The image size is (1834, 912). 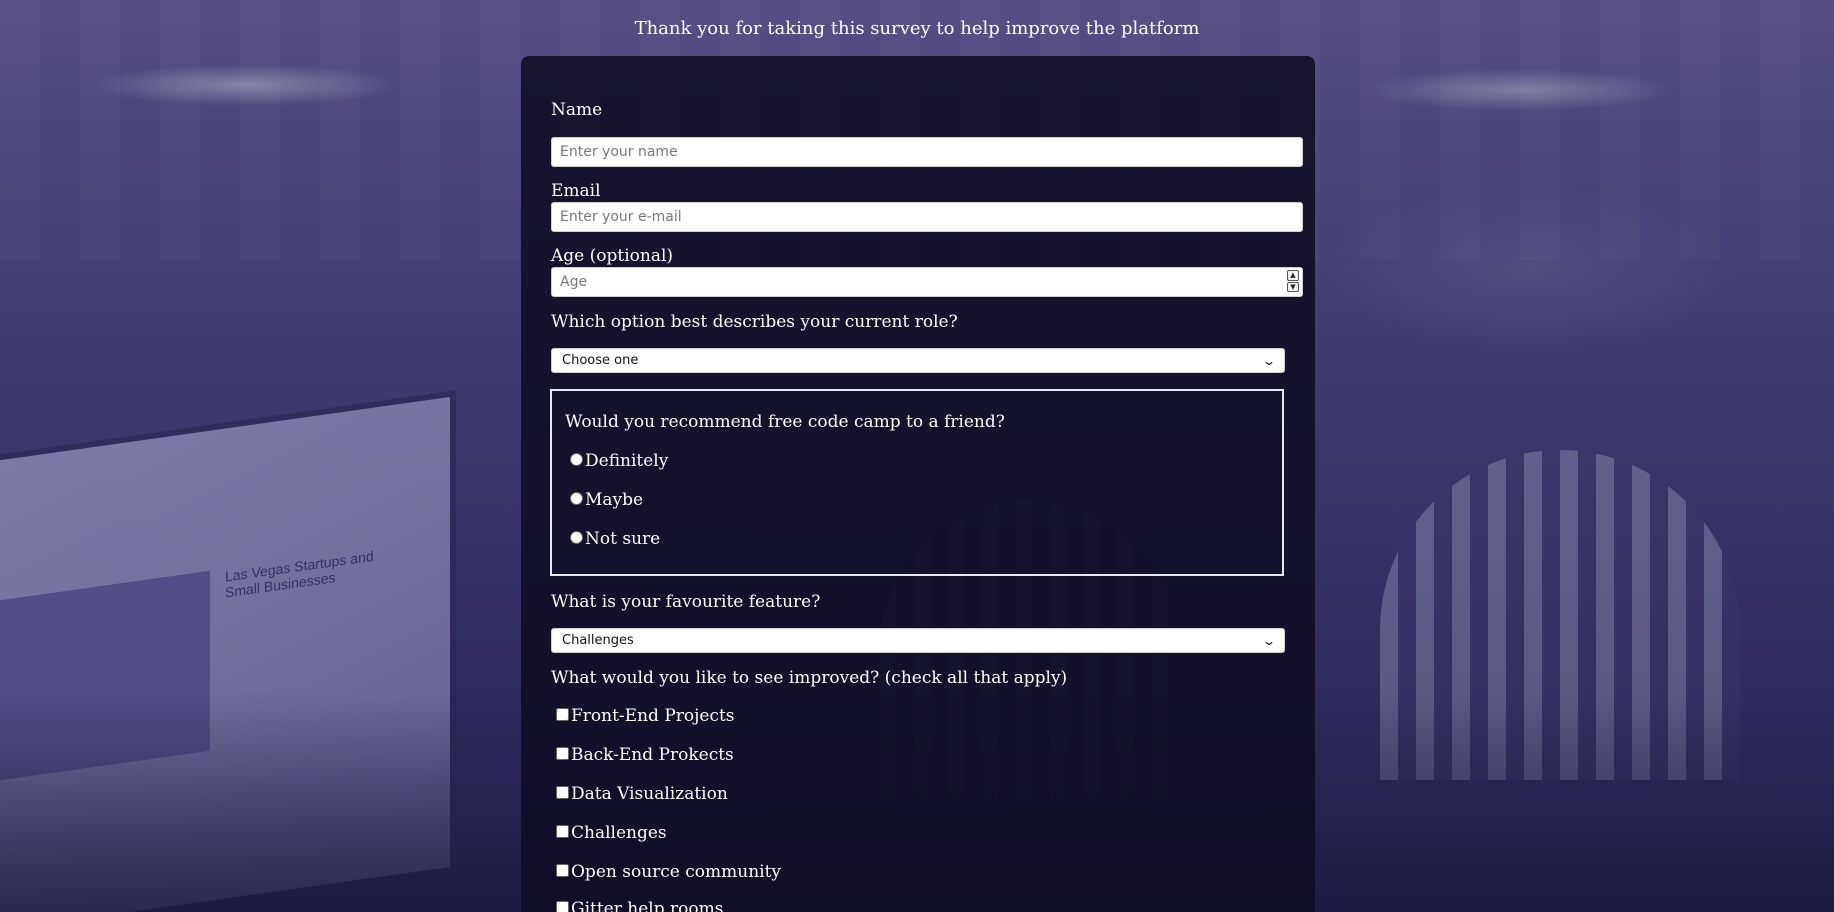 I want to click on age-input, so click(x=927, y=282).